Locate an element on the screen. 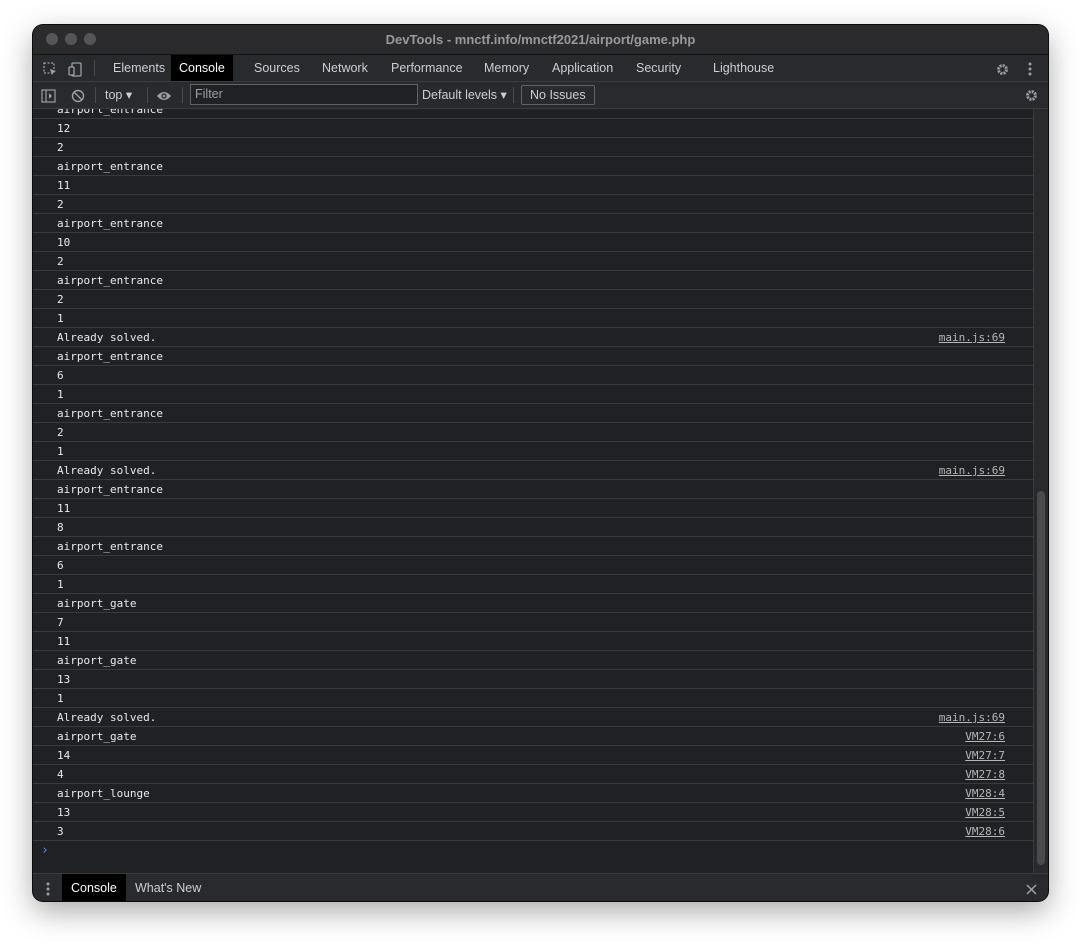  tab-sources: Sources is located at coordinates (277, 68).